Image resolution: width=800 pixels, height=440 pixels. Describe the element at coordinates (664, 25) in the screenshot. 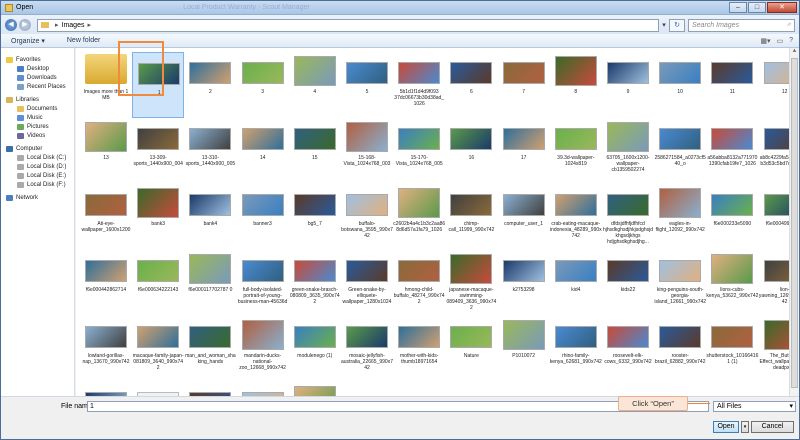

I see `address-dropdown: ▾` at that location.